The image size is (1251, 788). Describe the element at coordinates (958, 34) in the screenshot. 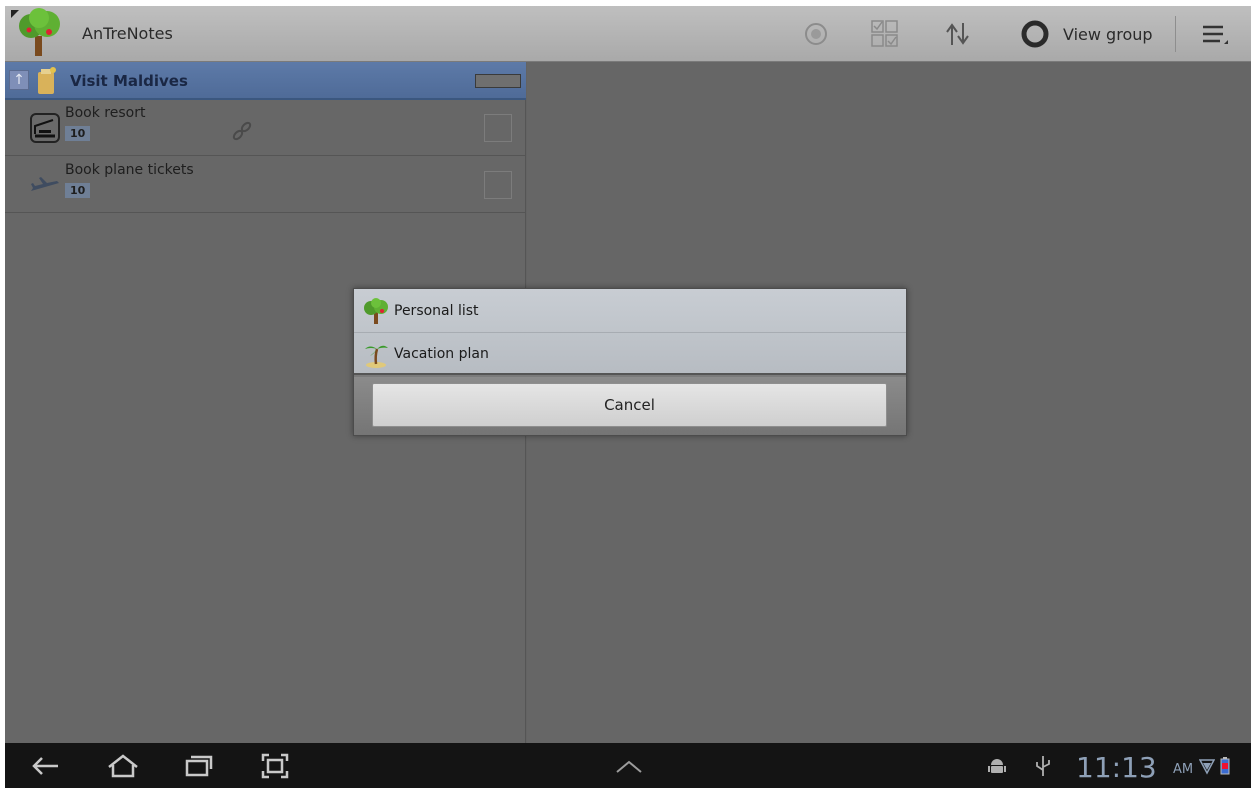

I see `sort-arrows-icon` at that location.